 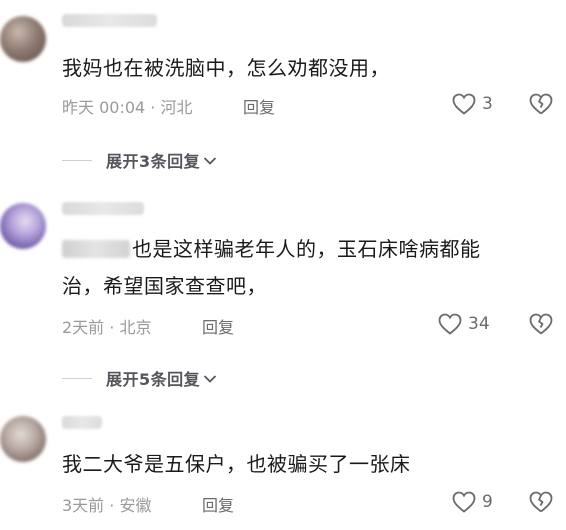 I want to click on comment-time: 3天前, so click(x=83, y=505).